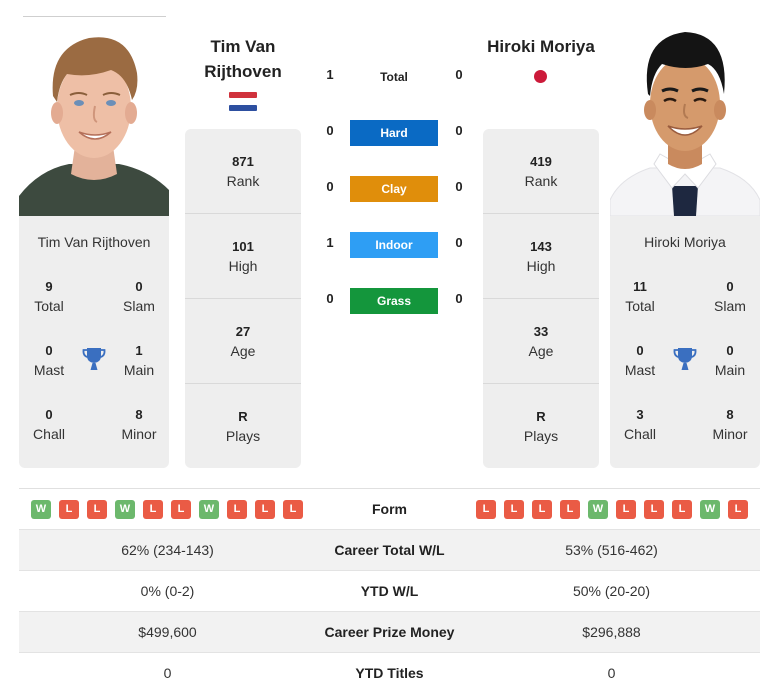 Image resolution: width=779 pixels, height=699 pixels. What do you see at coordinates (394, 133) in the screenshot?
I see `surface-hard-button: Hard` at bounding box center [394, 133].